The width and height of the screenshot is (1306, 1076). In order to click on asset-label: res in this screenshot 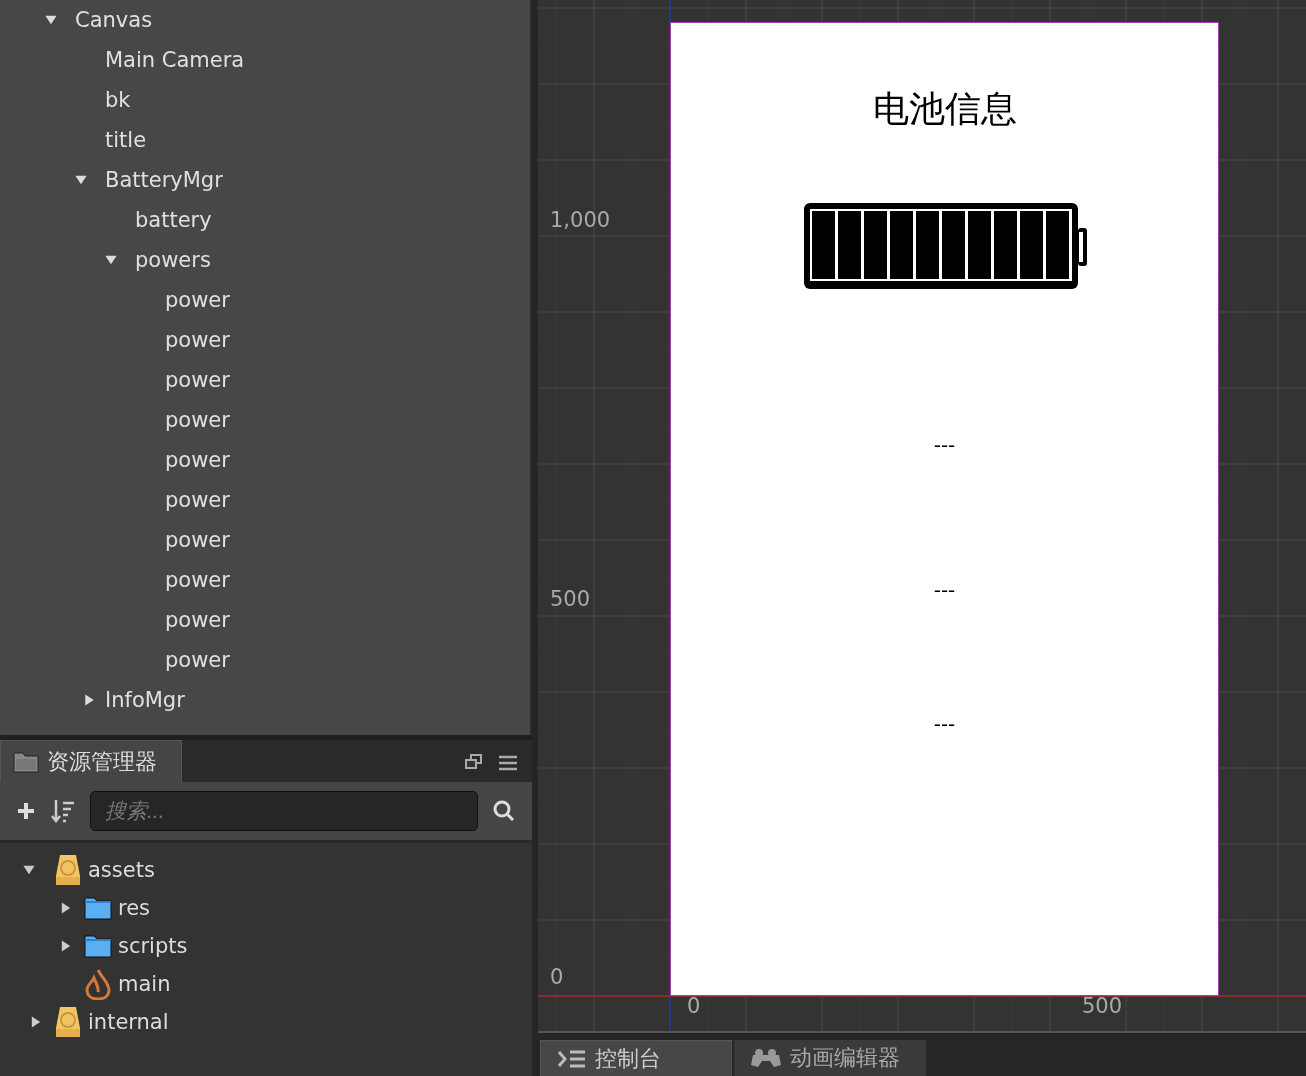, I will do `click(134, 908)`.